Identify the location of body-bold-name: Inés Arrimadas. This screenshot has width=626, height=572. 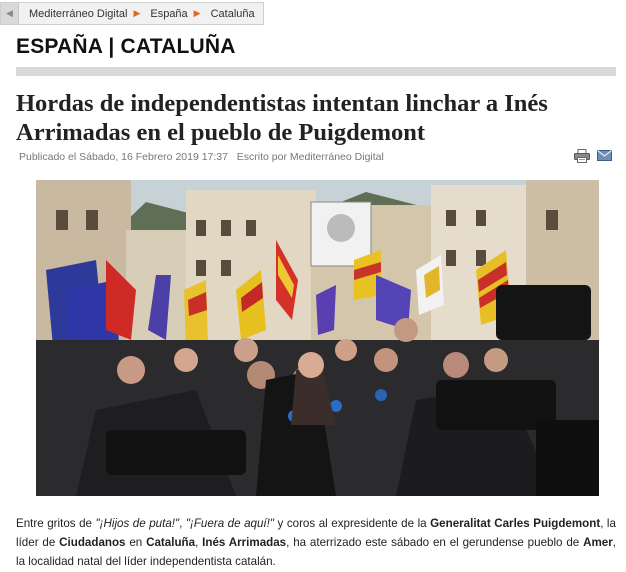
(244, 542).